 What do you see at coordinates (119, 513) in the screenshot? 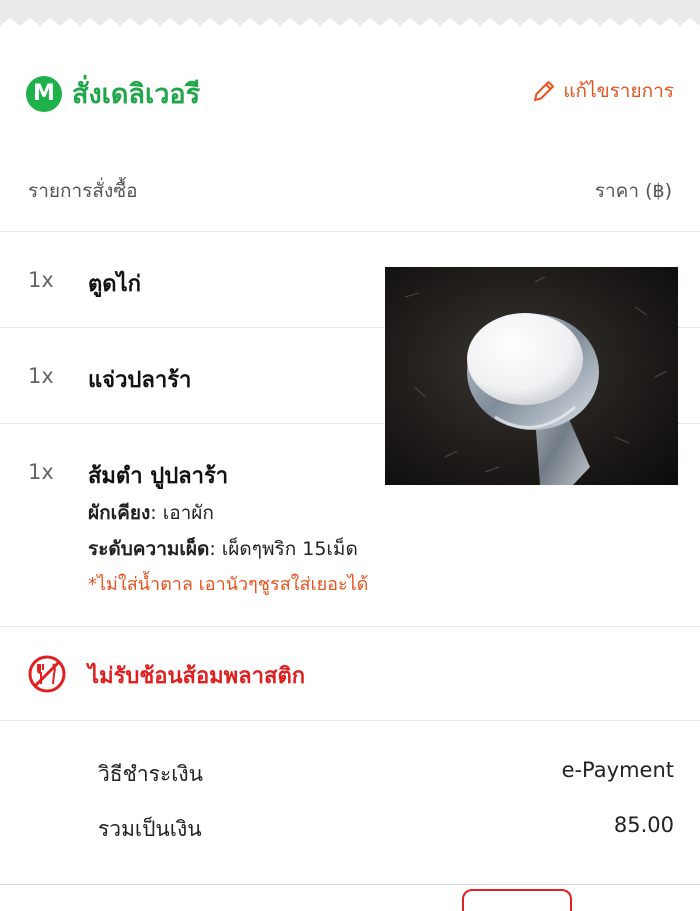
I see `option-label: ผักเคียง` at bounding box center [119, 513].